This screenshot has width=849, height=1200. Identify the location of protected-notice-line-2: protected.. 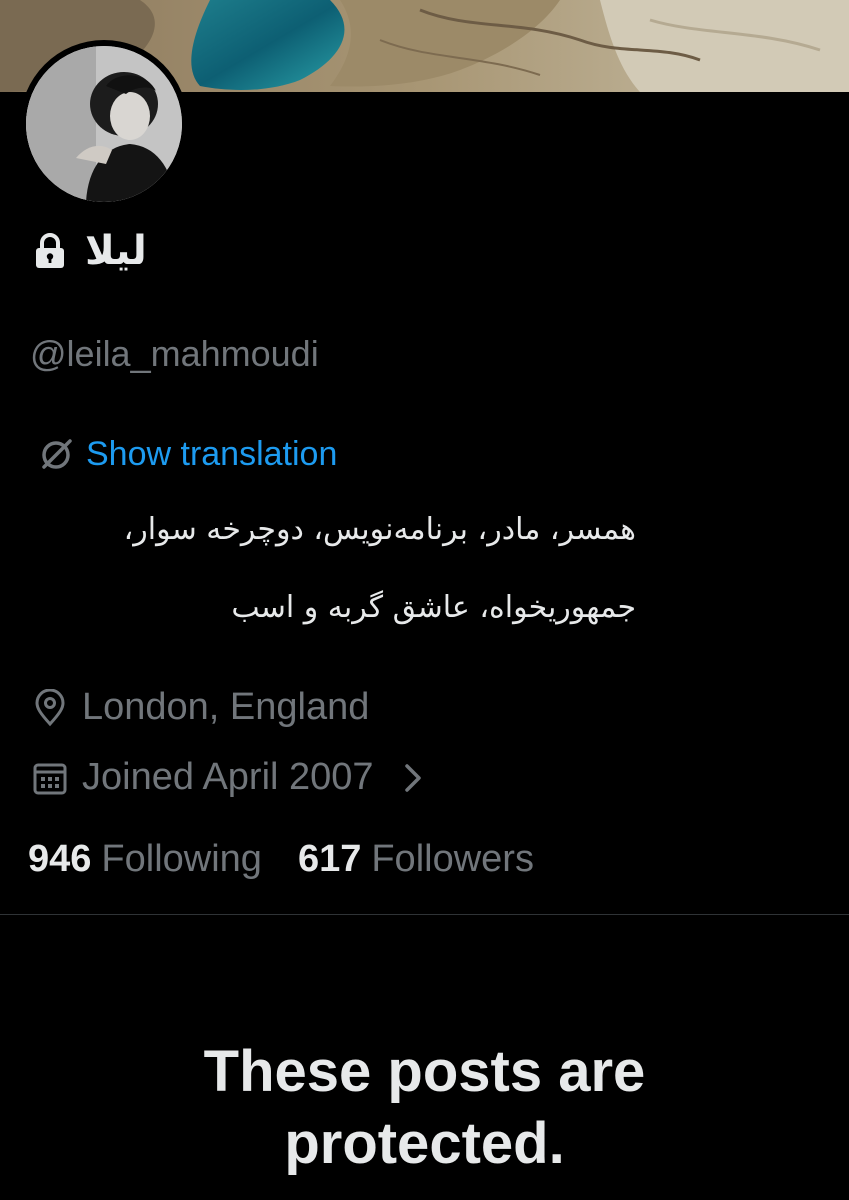
(424, 1143).